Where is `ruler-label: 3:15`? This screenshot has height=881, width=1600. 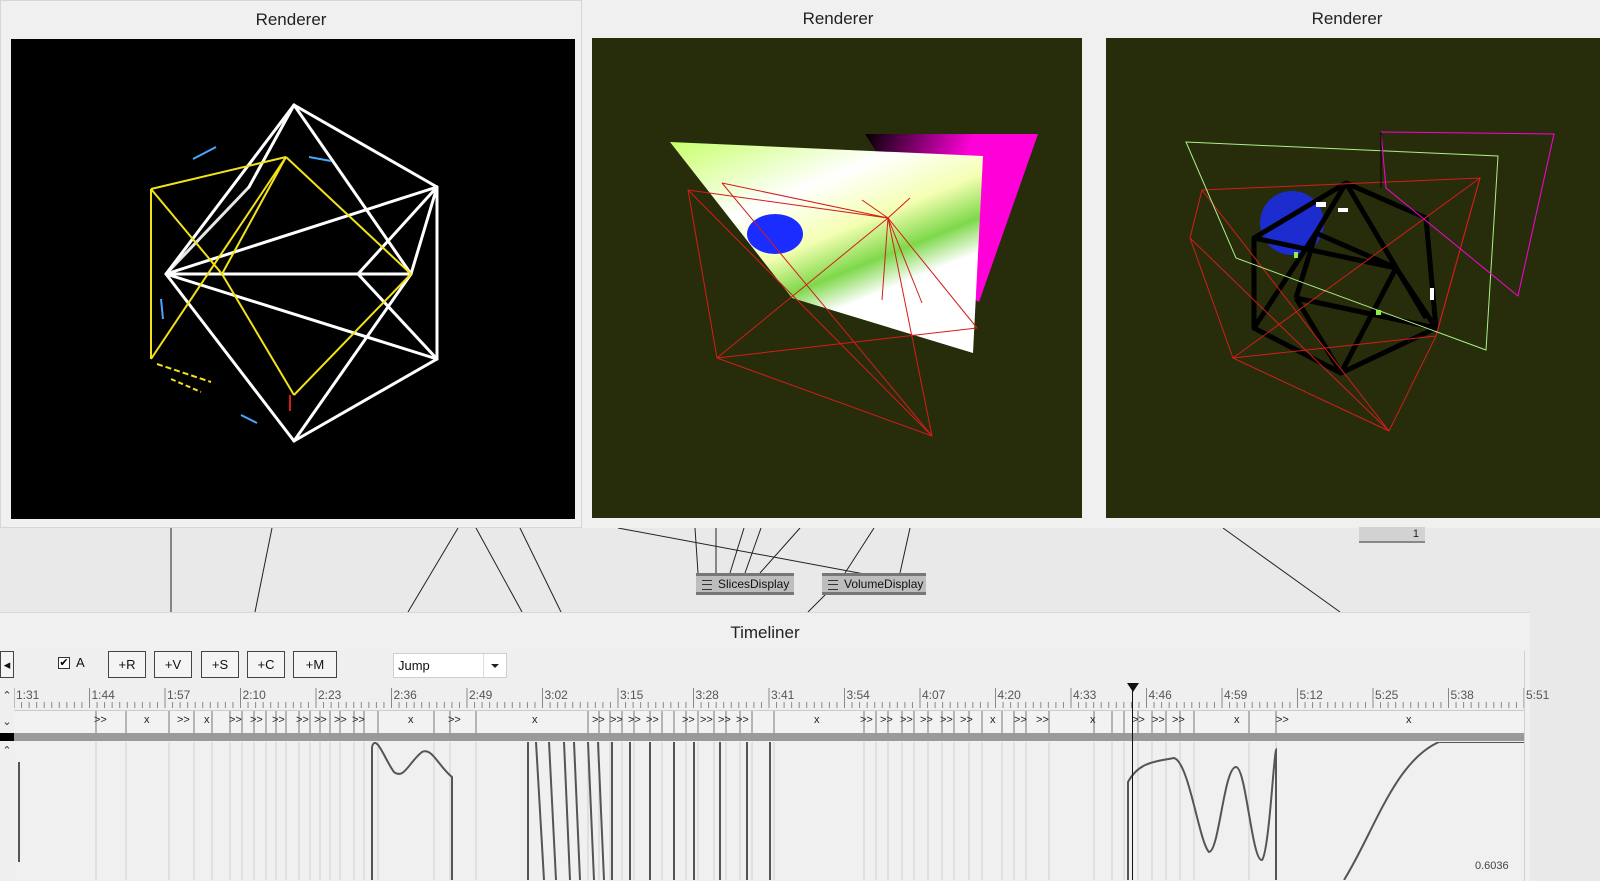 ruler-label: 3:15 is located at coordinates (632, 695).